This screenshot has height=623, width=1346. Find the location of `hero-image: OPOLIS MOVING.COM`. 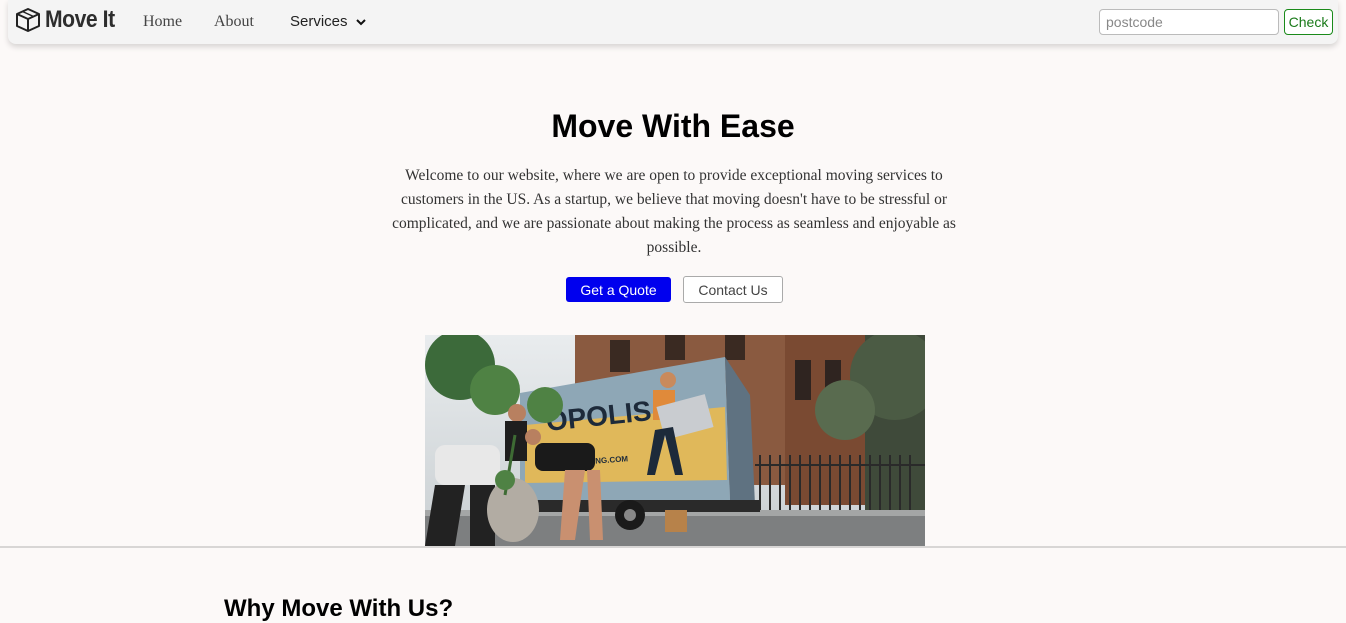

hero-image: OPOLIS MOVING.COM is located at coordinates (675, 440).